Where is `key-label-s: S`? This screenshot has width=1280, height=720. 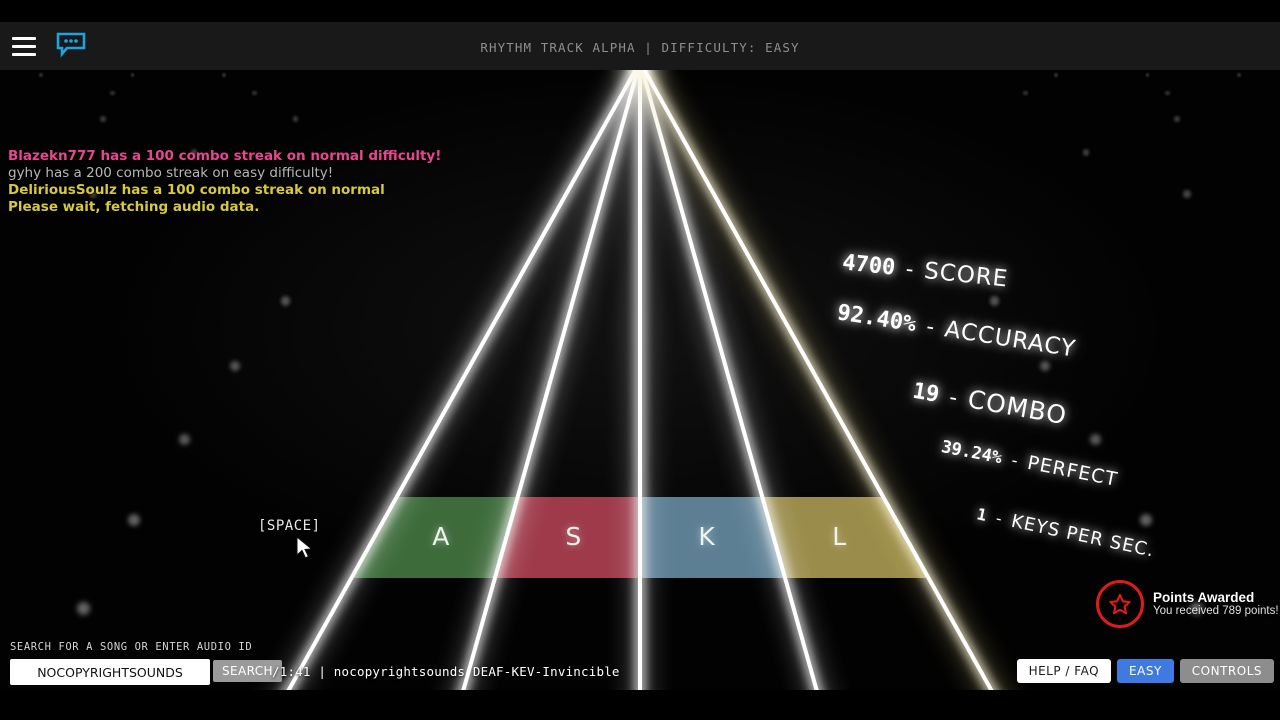 key-label-s: S is located at coordinates (573, 536).